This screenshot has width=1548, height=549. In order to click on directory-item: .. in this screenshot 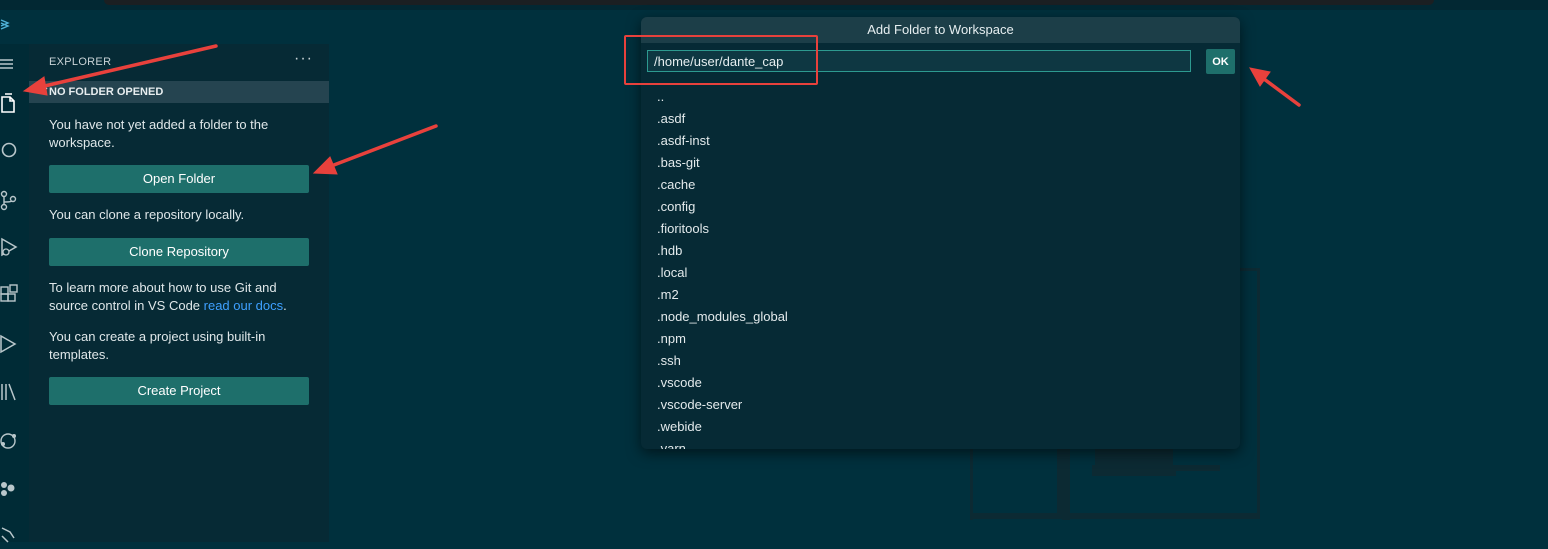, I will do `click(940, 100)`.